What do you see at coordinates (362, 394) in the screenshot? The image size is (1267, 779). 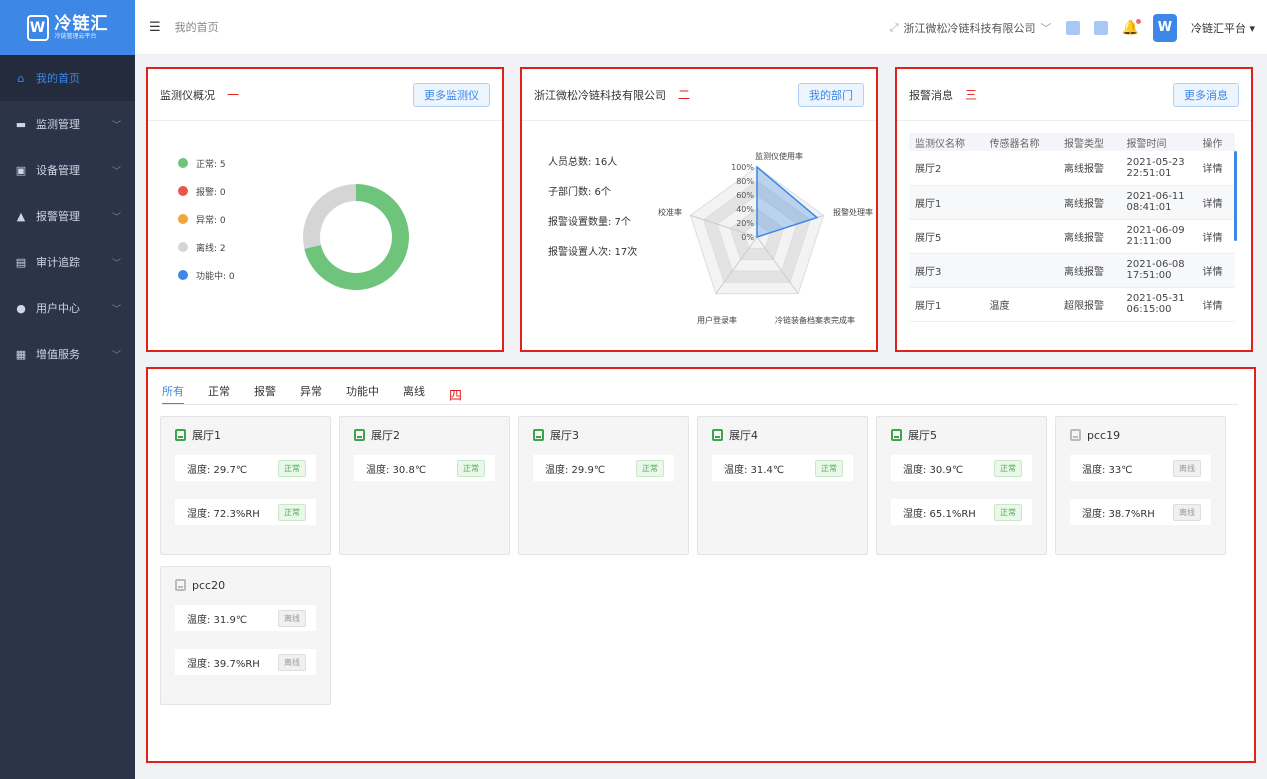 I see `tab-functioning: 功能中` at bounding box center [362, 394].